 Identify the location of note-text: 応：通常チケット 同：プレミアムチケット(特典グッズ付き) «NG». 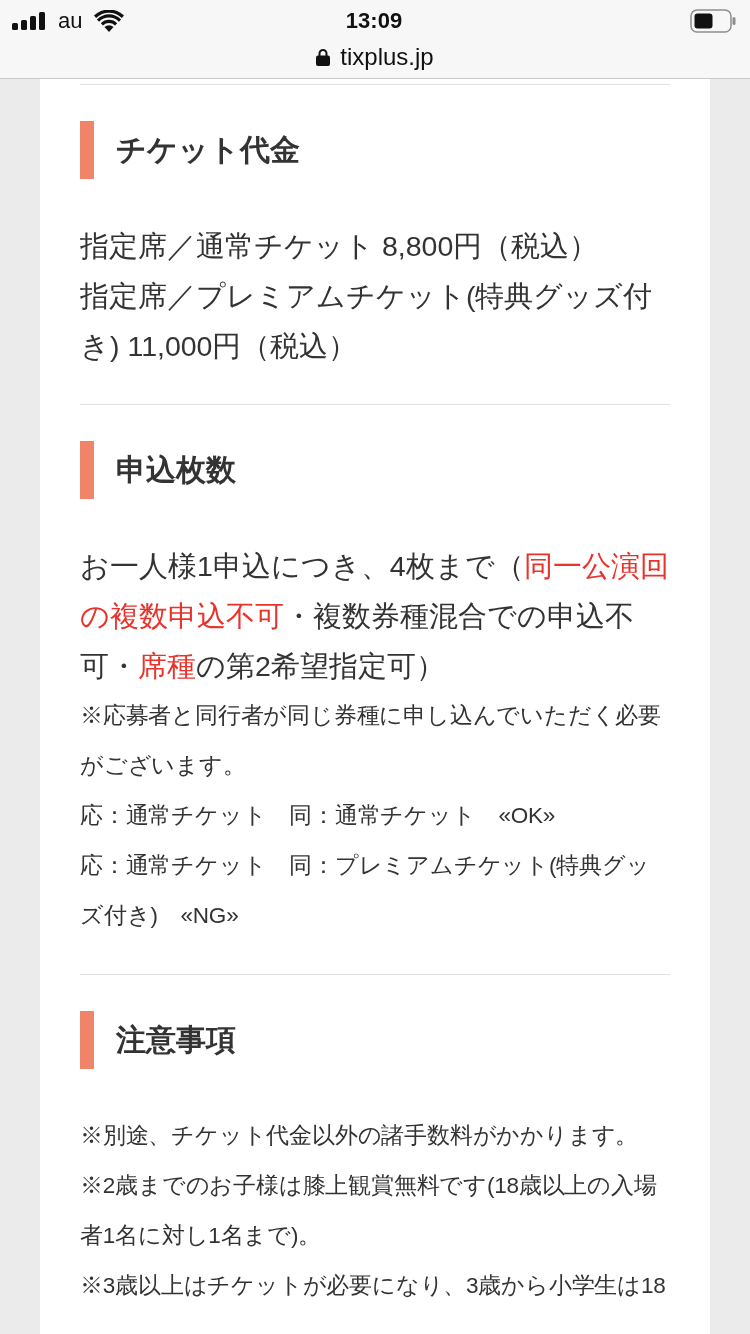
(365, 891).